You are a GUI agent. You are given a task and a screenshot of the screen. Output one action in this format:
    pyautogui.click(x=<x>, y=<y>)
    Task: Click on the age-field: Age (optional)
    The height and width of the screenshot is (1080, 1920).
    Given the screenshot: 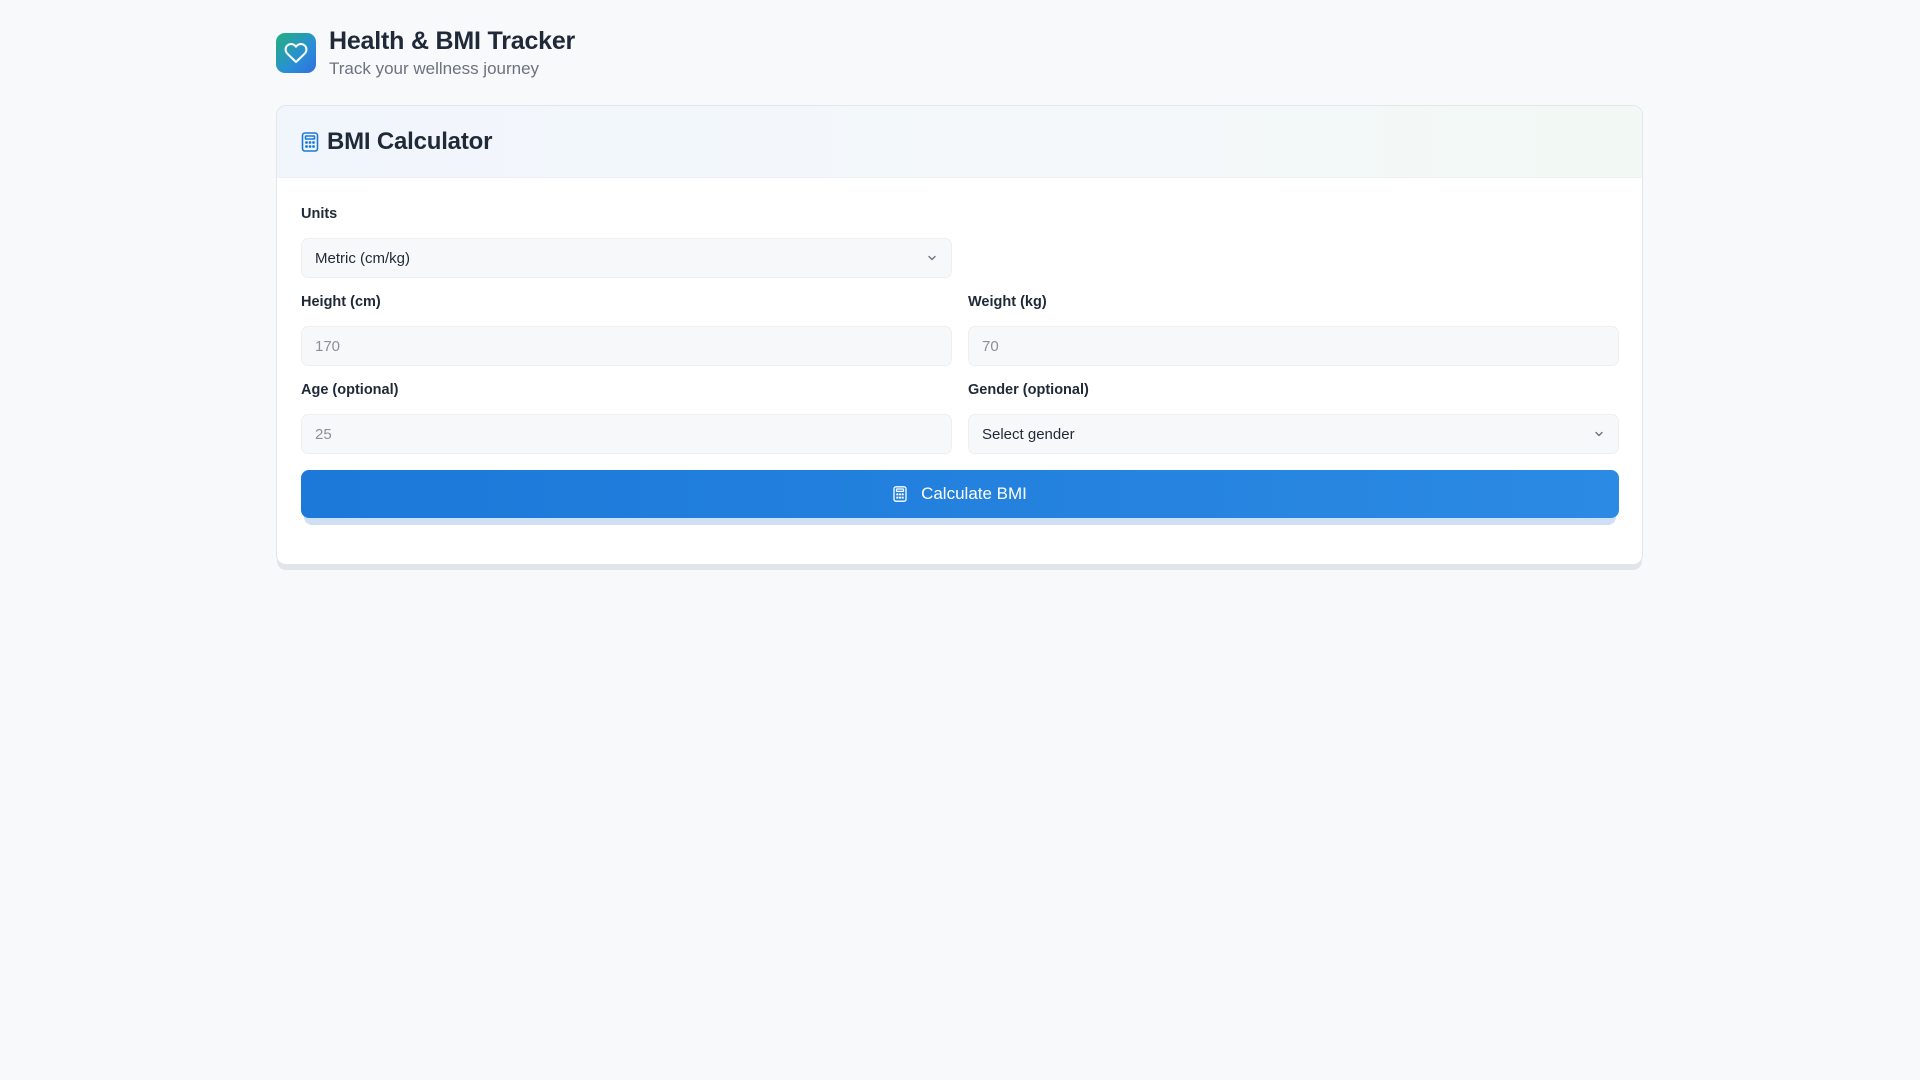 What is the action you would take?
    pyautogui.click(x=626, y=417)
    